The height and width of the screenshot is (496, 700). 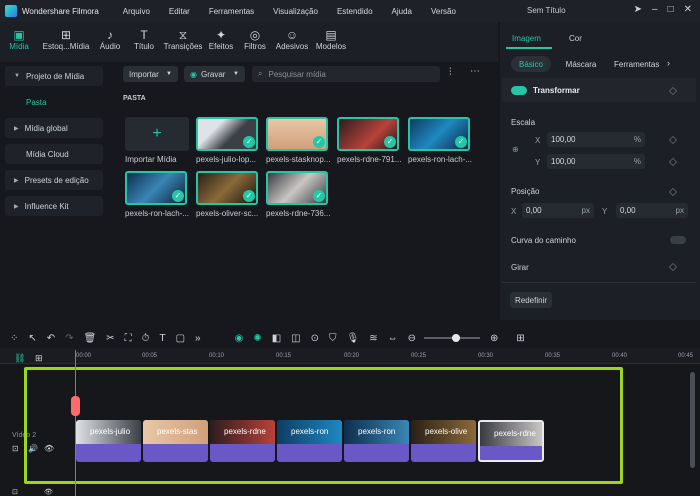 I want to click on cut-icon: ✂, so click(x=110, y=338).